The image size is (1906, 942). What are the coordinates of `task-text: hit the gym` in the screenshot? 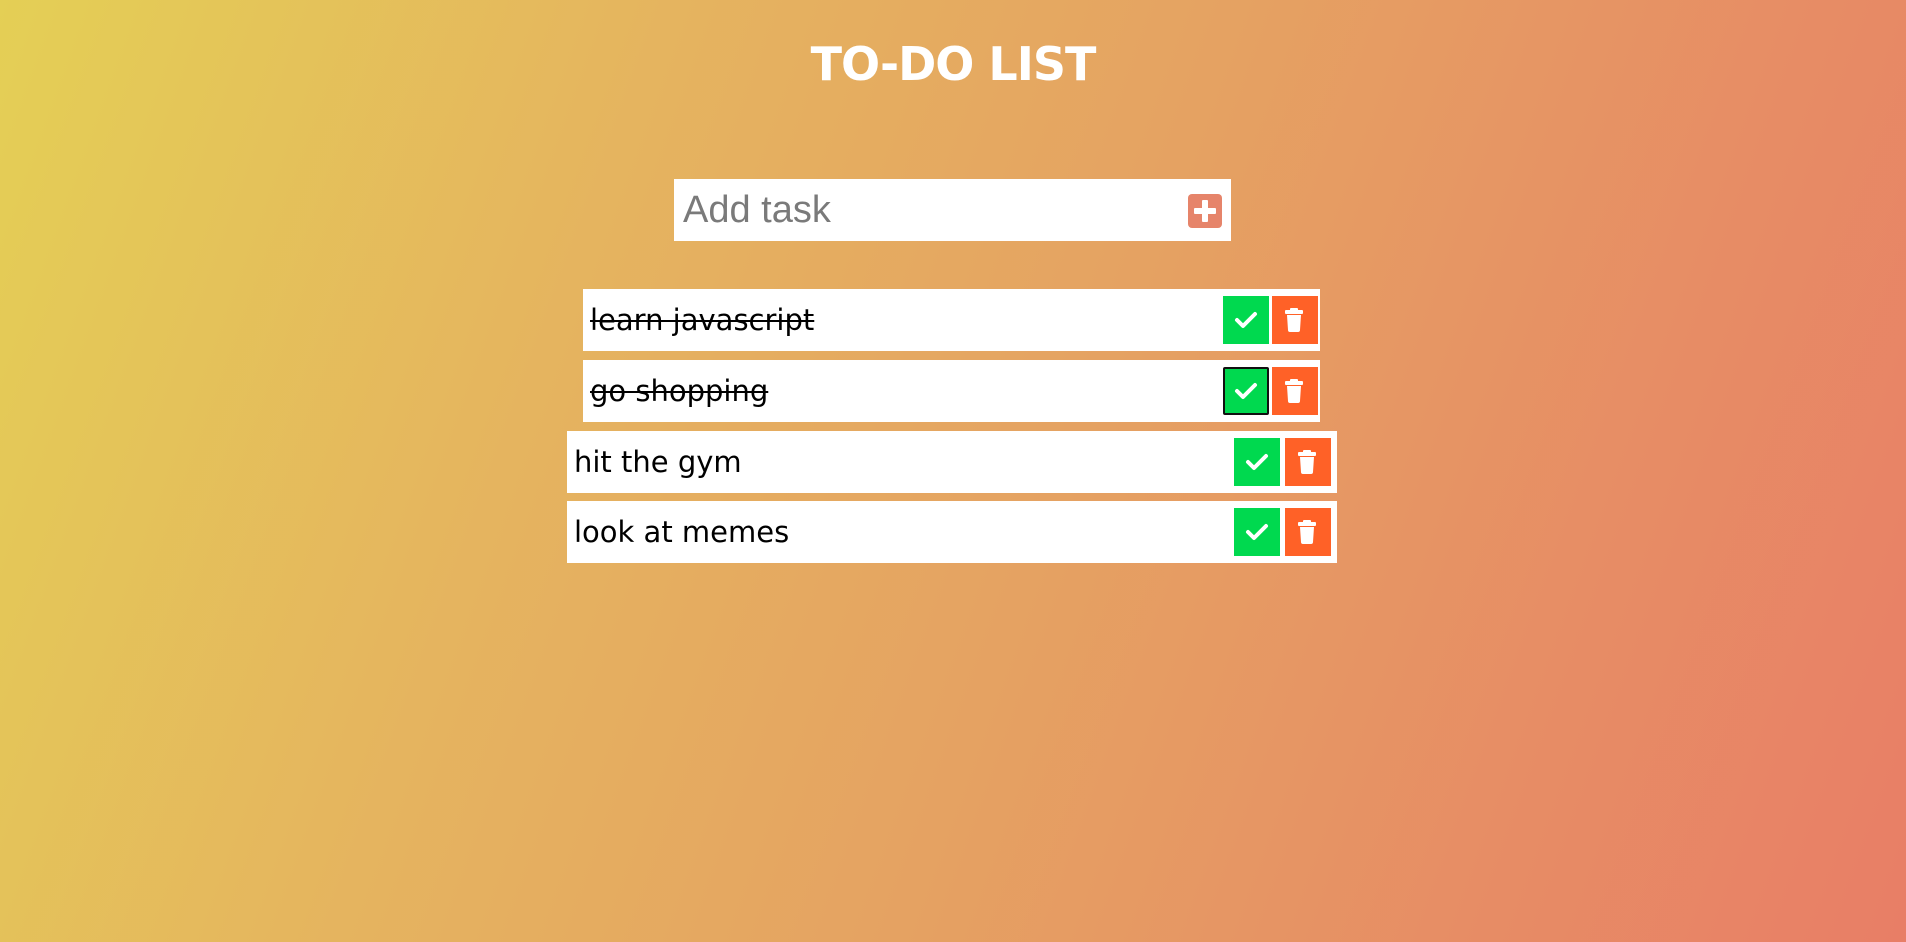 It's located at (658, 462).